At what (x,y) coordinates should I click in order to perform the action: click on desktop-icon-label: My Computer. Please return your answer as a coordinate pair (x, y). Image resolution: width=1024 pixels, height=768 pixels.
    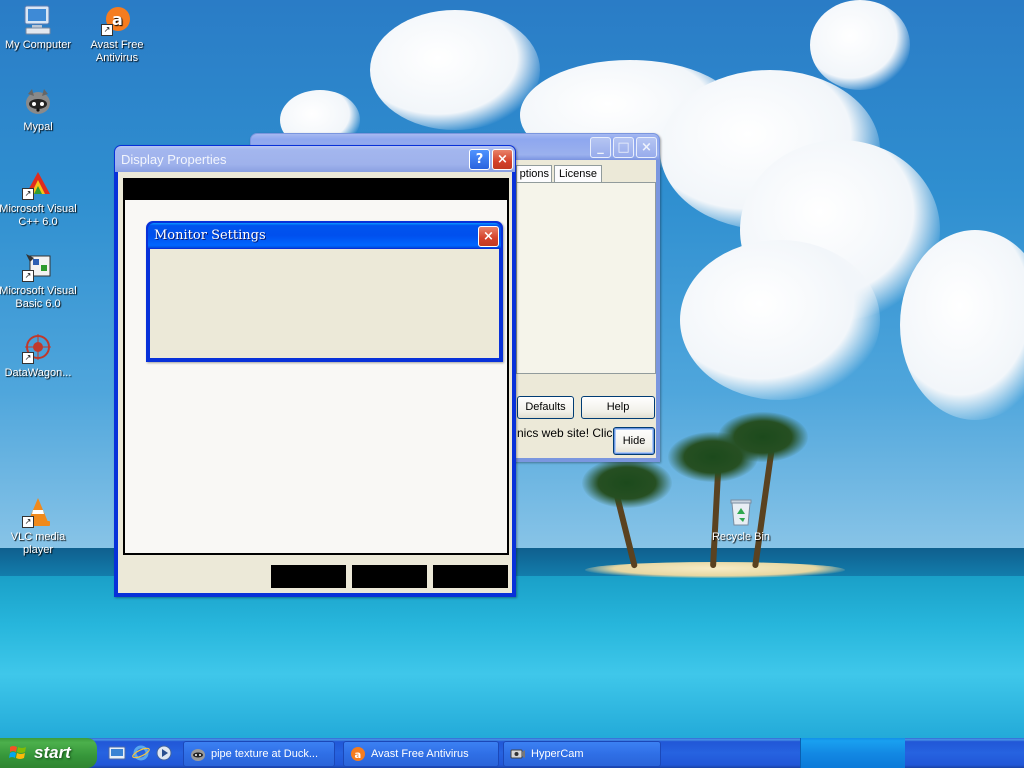
    Looking at the image, I should click on (38, 45).